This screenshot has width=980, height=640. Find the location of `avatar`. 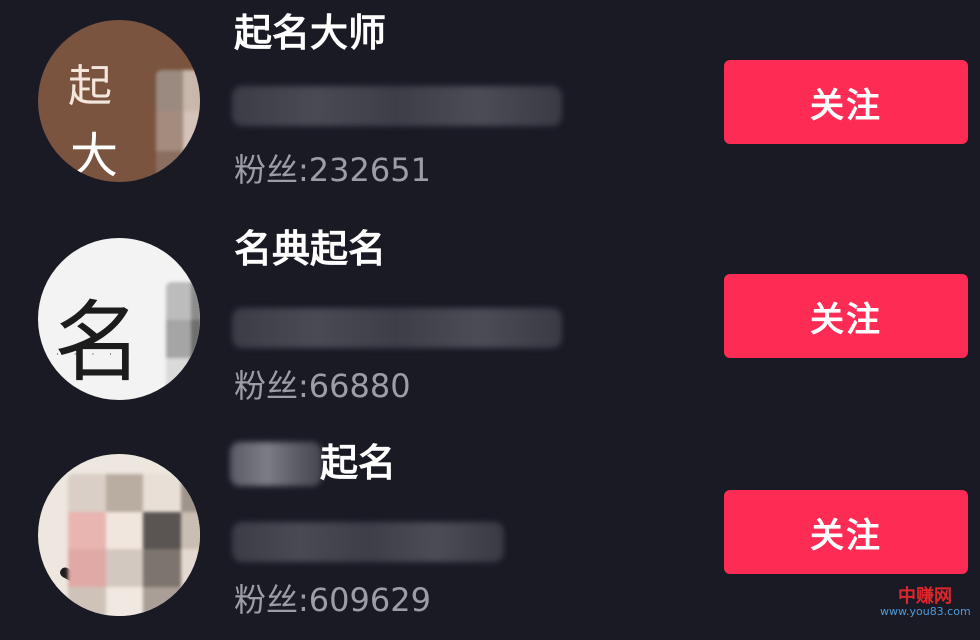

avatar is located at coordinates (119, 535).